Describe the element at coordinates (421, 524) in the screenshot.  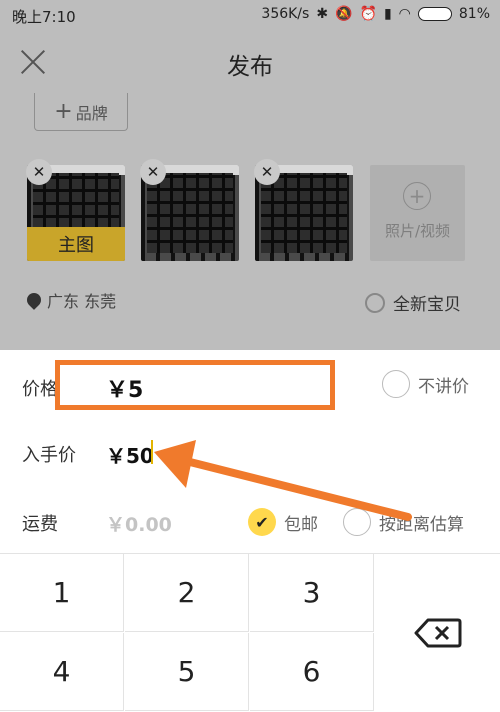
I see `distance-shipping-label: 按距离估算` at that location.